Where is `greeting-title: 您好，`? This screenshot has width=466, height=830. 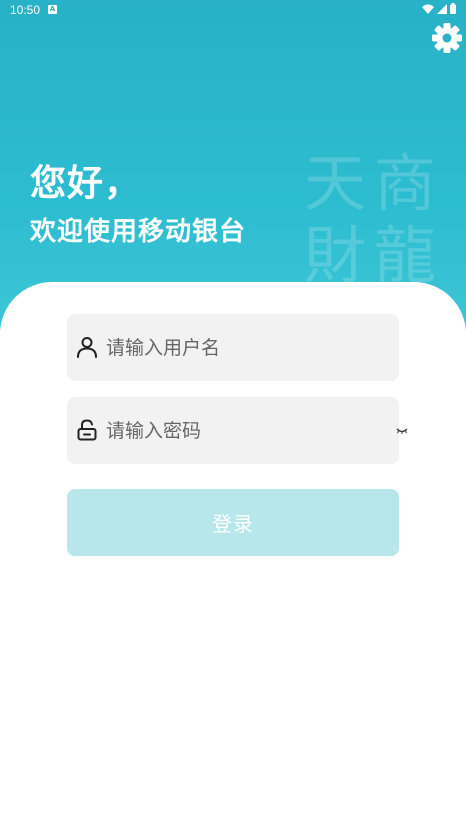
greeting-title: 您好， is located at coordinates (86, 183).